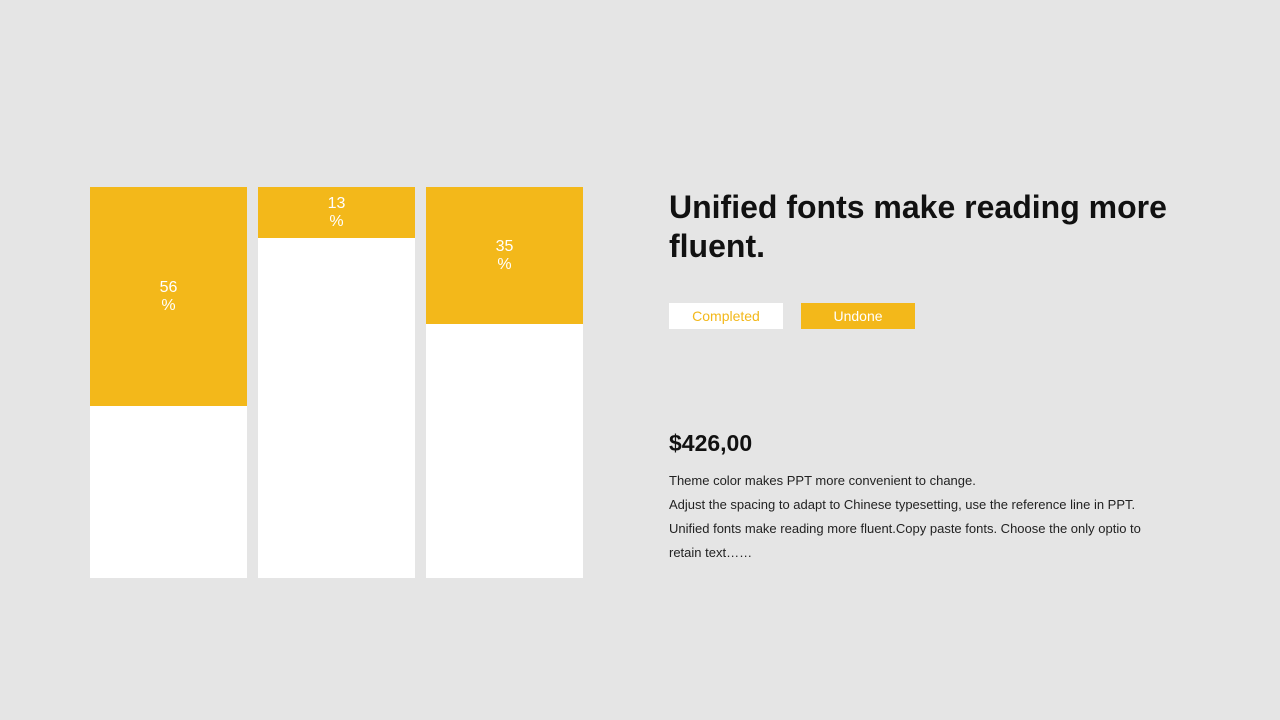 The width and height of the screenshot is (1280, 720). I want to click on bar-track: 35%, so click(504, 382).